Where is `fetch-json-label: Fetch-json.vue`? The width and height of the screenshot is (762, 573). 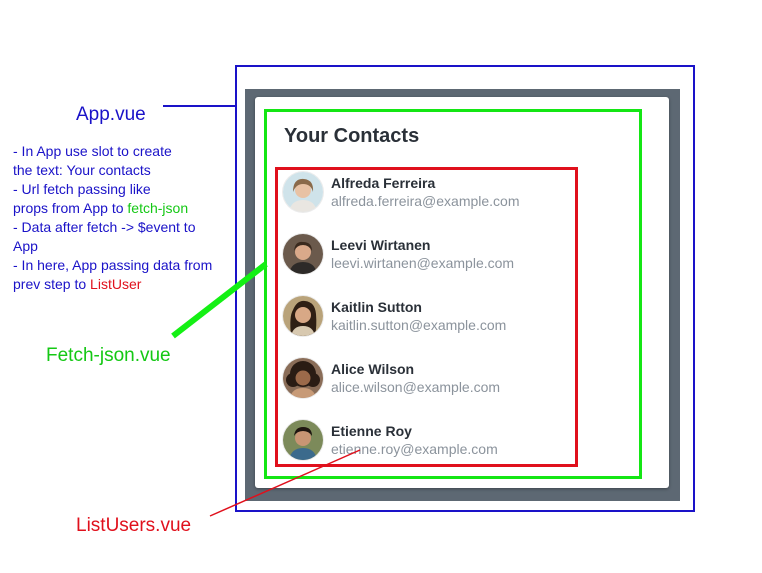
fetch-json-label: Fetch-json.vue is located at coordinates (108, 355).